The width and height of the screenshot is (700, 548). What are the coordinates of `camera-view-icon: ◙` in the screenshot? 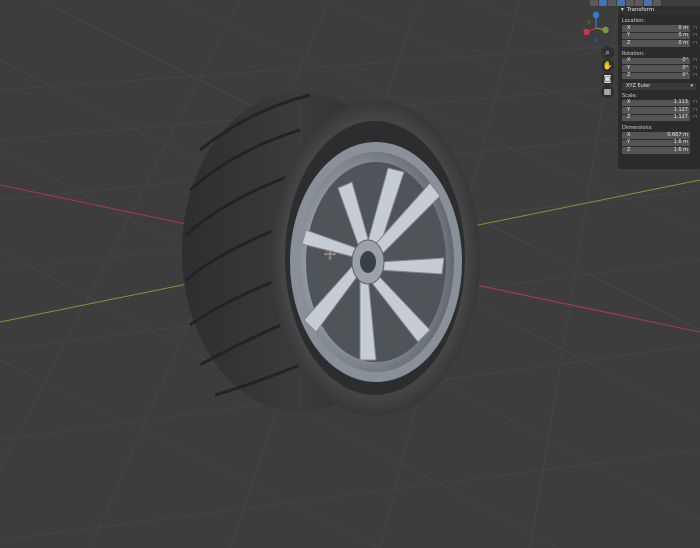 It's located at (607, 78).